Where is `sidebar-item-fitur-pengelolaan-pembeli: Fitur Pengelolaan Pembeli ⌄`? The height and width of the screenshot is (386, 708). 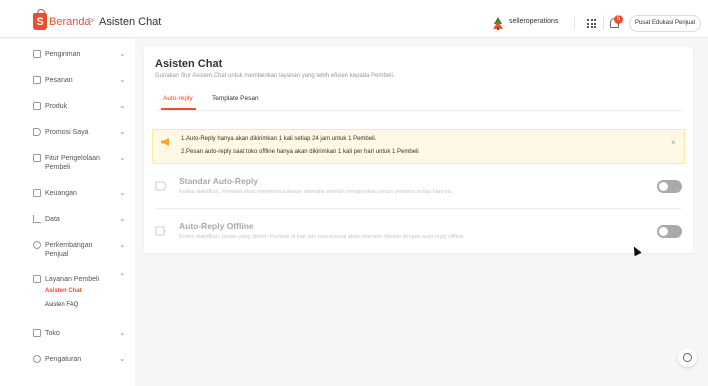
sidebar-item-fitur-pengelolaan-pembeli: Fitur Pengelolaan Pembeli ⌄ is located at coordinates (67, 162).